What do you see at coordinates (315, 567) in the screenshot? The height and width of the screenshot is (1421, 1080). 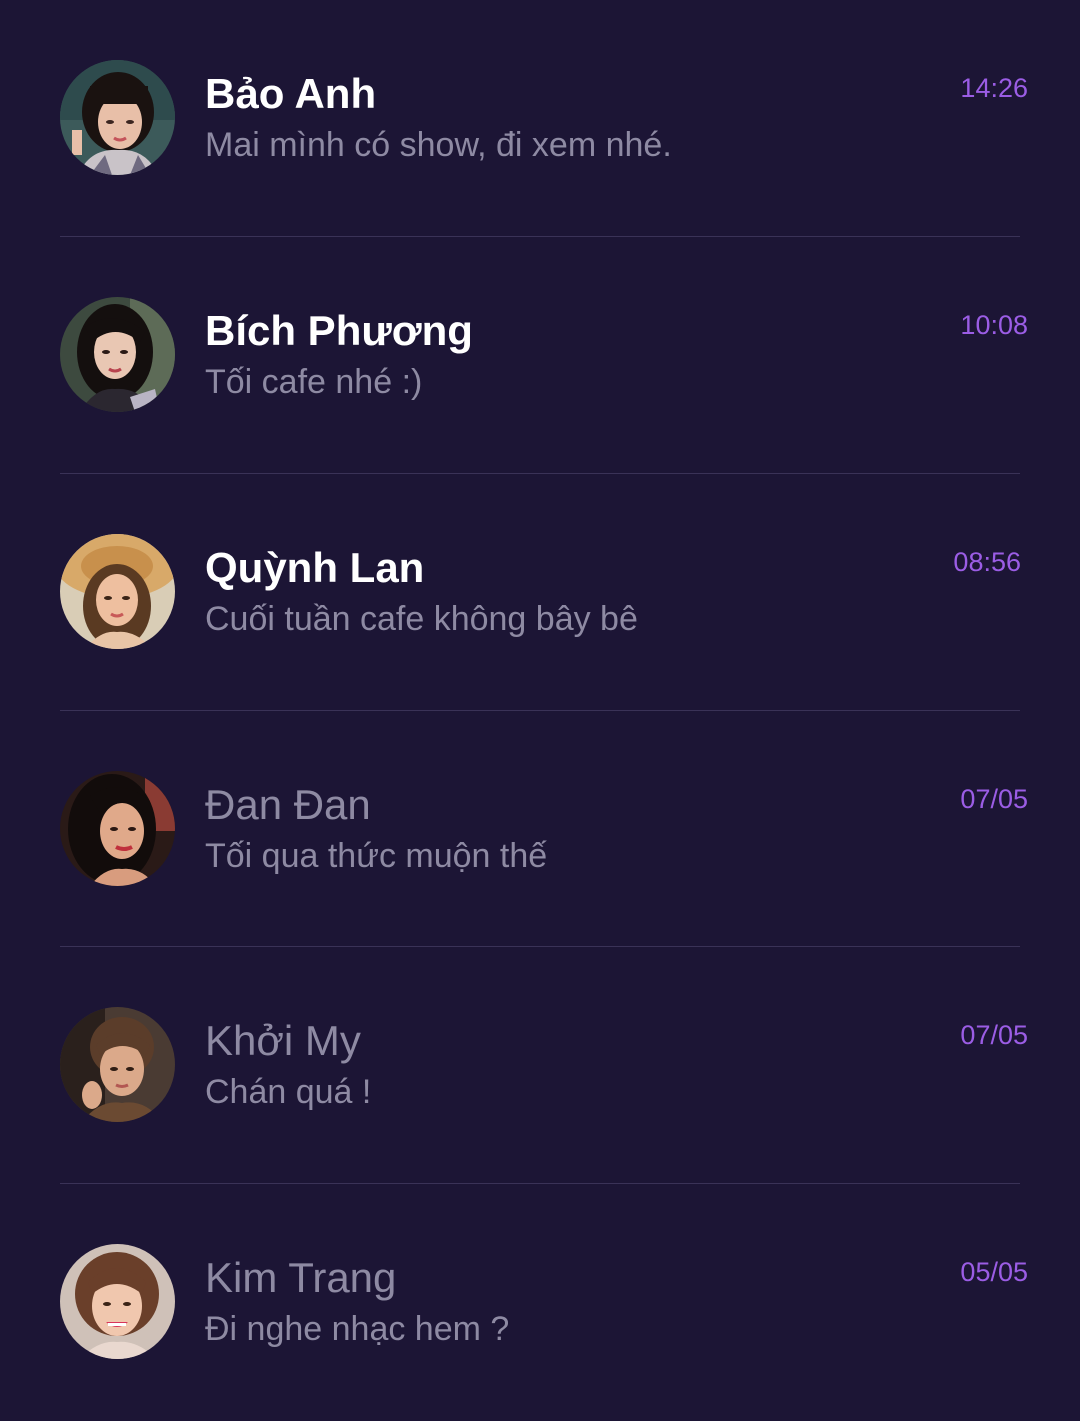 I see `contact-name: Quỳnh Lan` at bounding box center [315, 567].